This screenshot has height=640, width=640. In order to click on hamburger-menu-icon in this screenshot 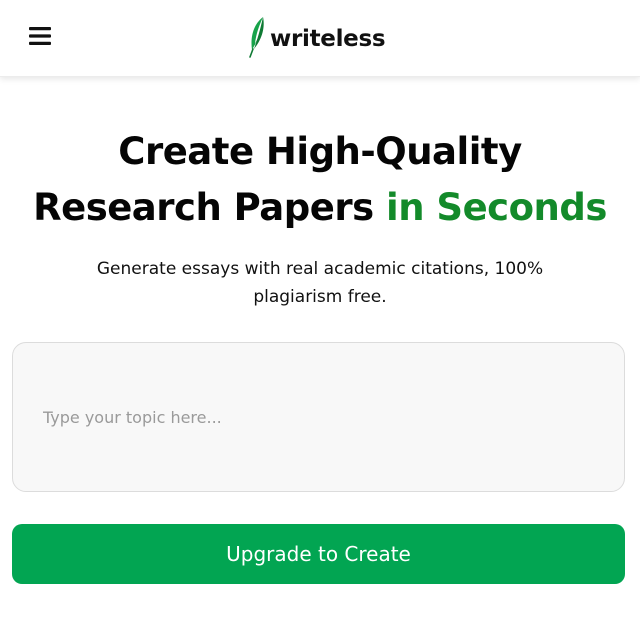, I will do `click(40, 36)`.